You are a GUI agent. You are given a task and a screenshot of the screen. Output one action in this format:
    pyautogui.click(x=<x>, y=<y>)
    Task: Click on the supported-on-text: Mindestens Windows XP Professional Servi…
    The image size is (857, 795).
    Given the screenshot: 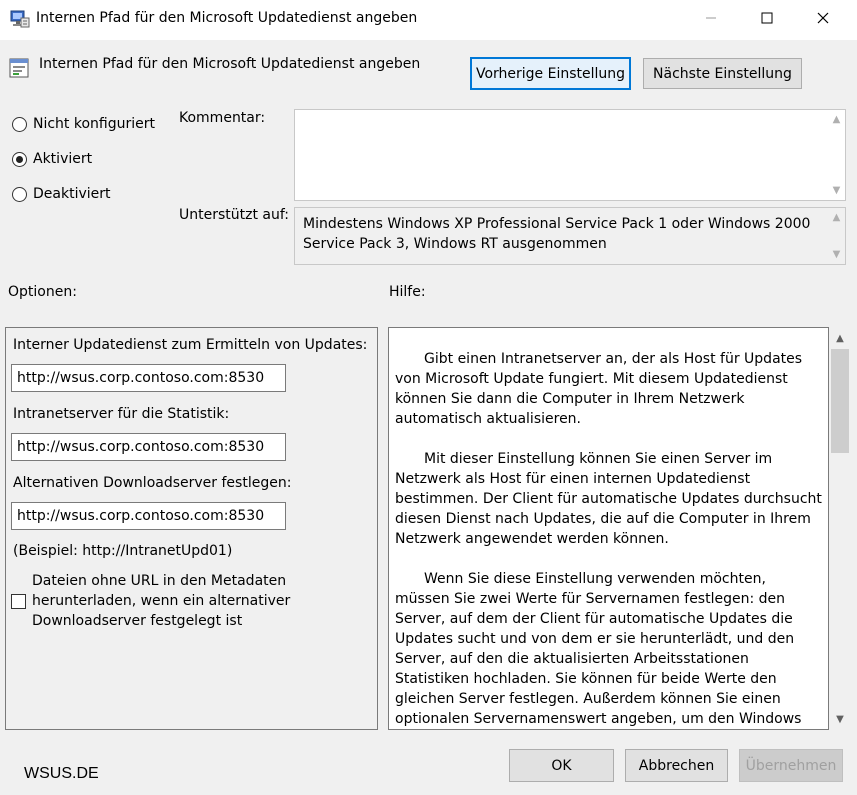 What is the action you would take?
    pyautogui.click(x=557, y=234)
    